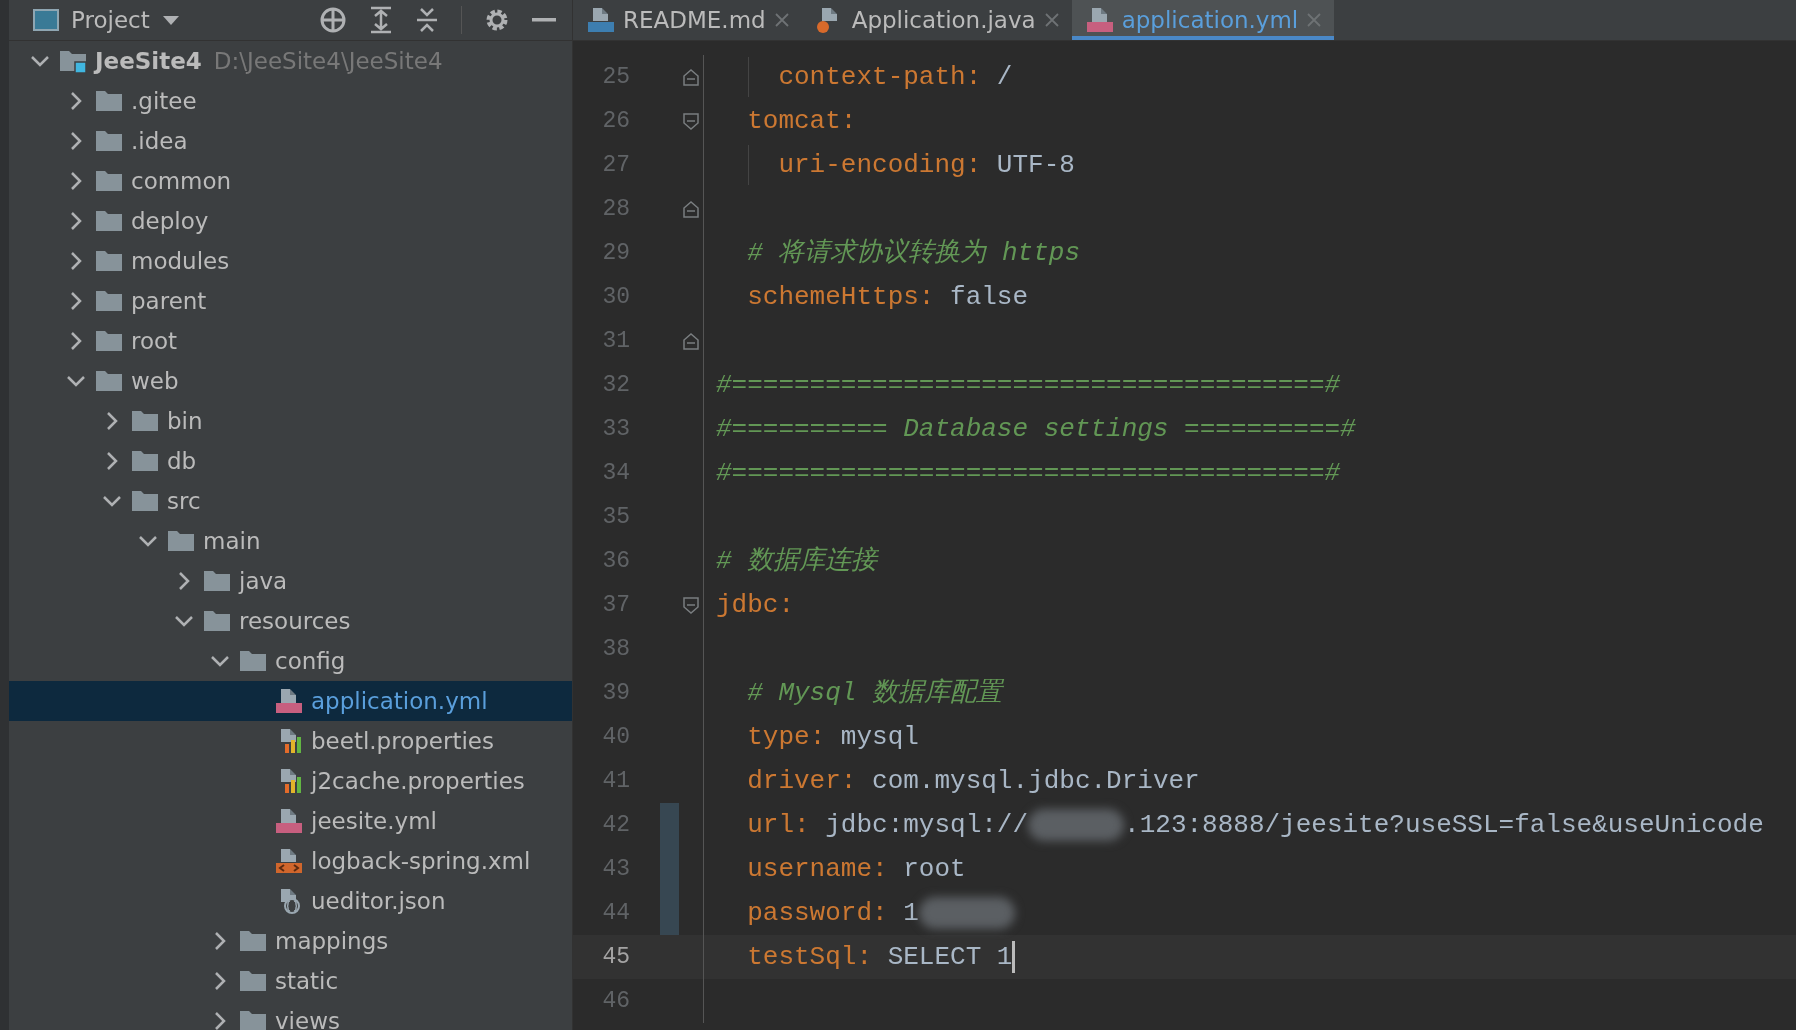 The width and height of the screenshot is (1796, 1030). I want to click on tree-item: common, so click(290, 181).